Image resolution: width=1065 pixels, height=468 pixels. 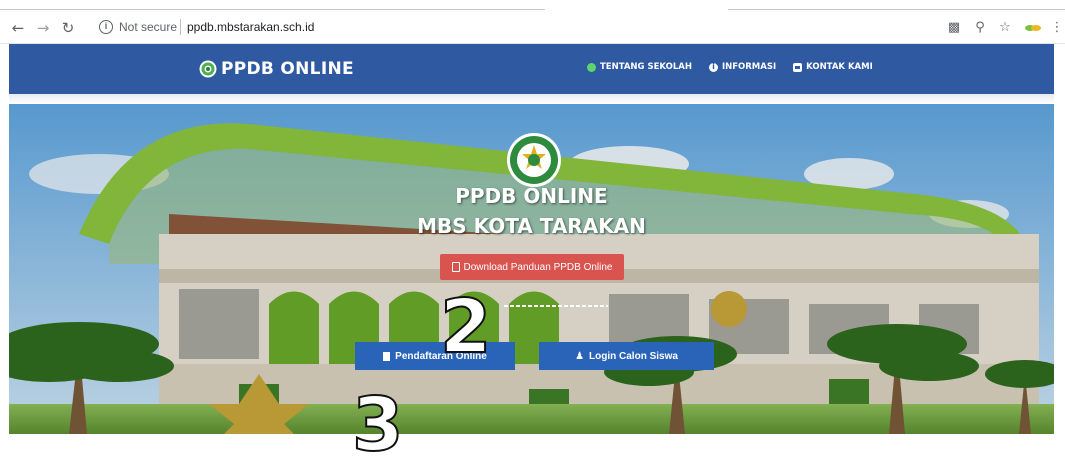 What do you see at coordinates (532, 6) in the screenshot?
I see `tab-strip` at bounding box center [532, 6].